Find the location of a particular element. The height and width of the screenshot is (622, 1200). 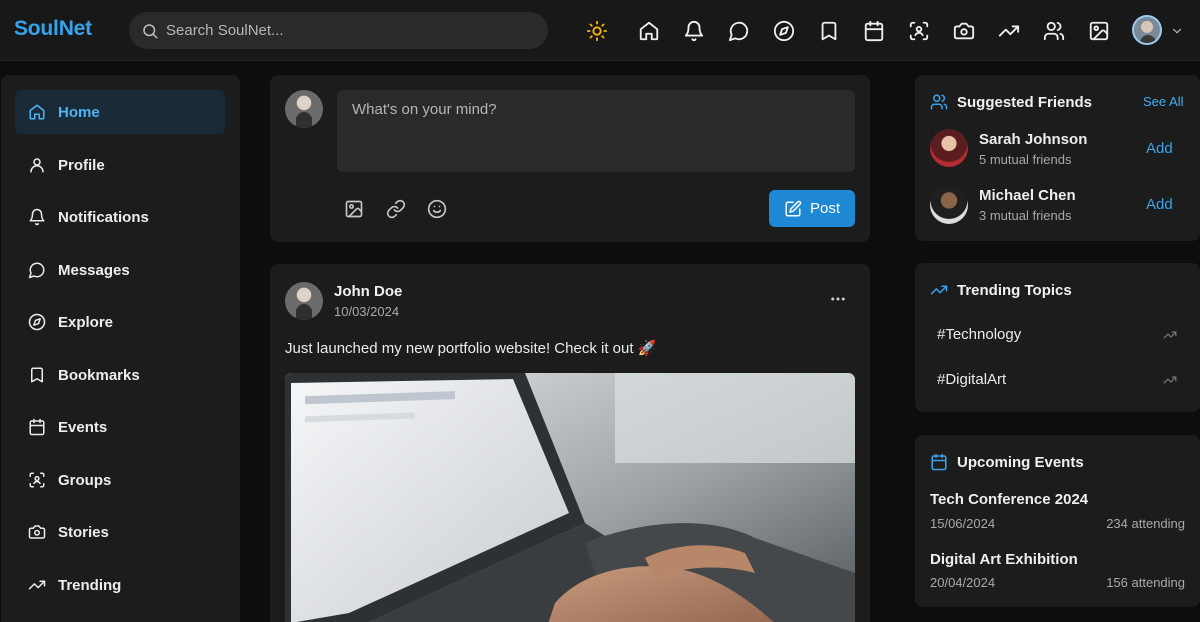

top-bar: SoulNet is located at coordinates (600, 30).